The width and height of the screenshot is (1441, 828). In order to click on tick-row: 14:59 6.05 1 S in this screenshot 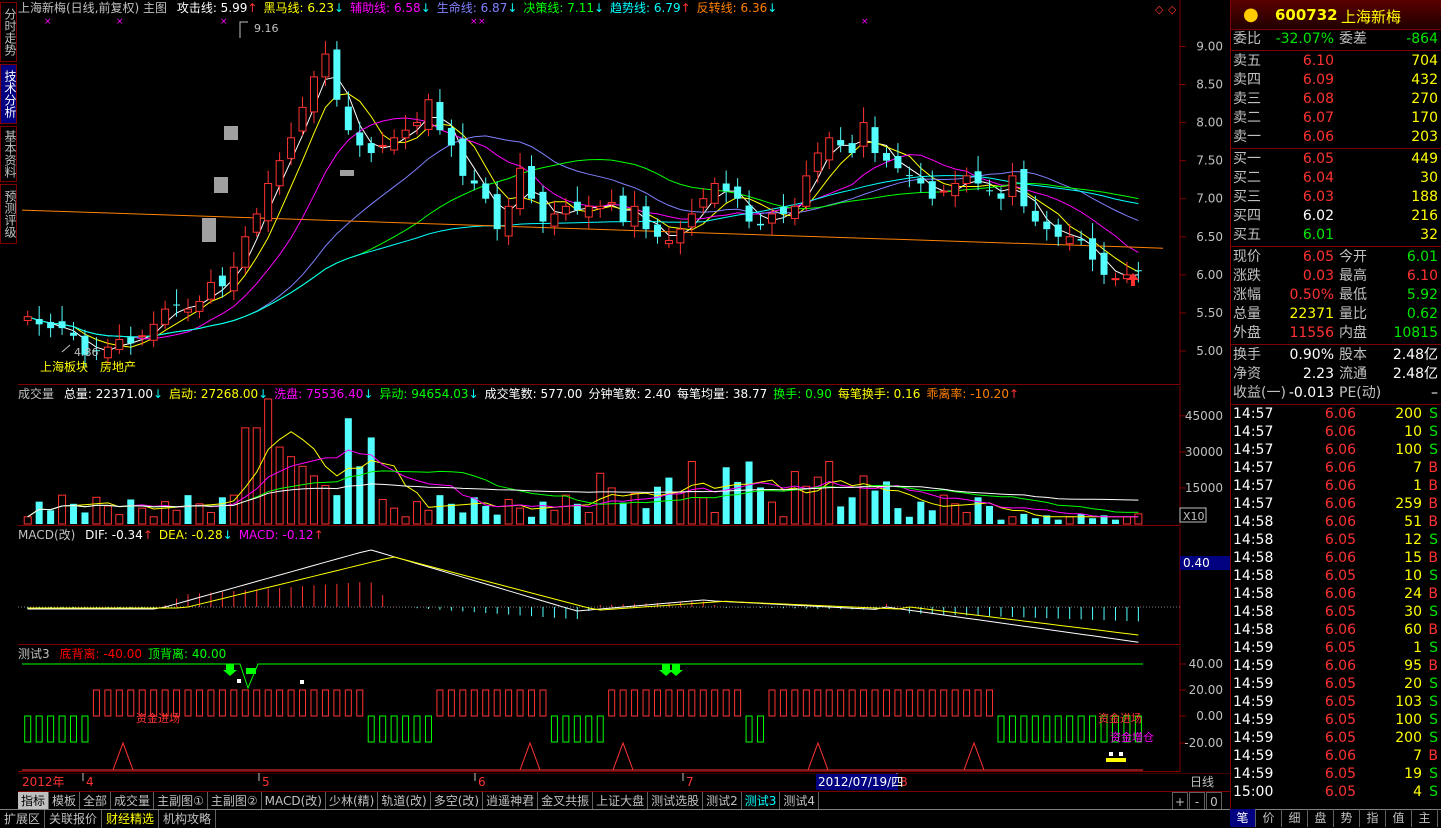, I will do `click(1336, 648)`.